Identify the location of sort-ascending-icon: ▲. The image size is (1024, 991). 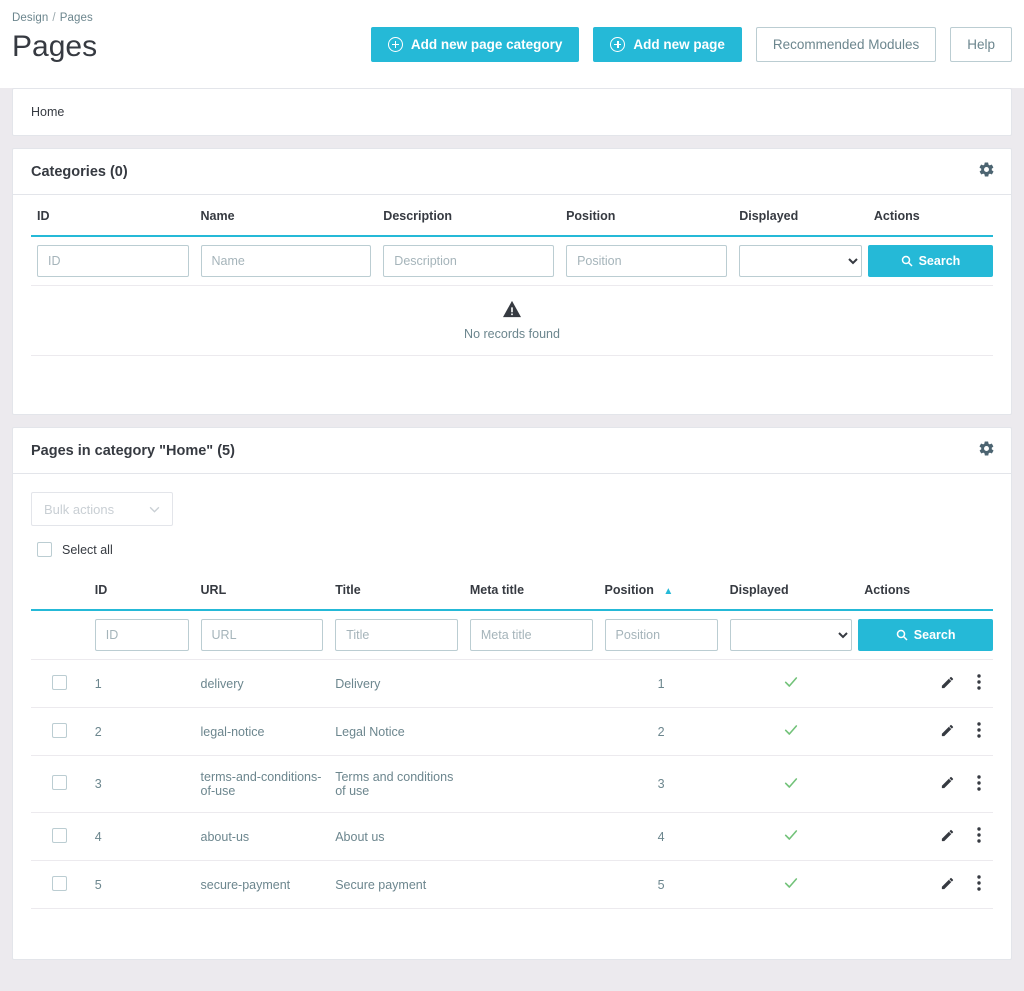
(668, 591).